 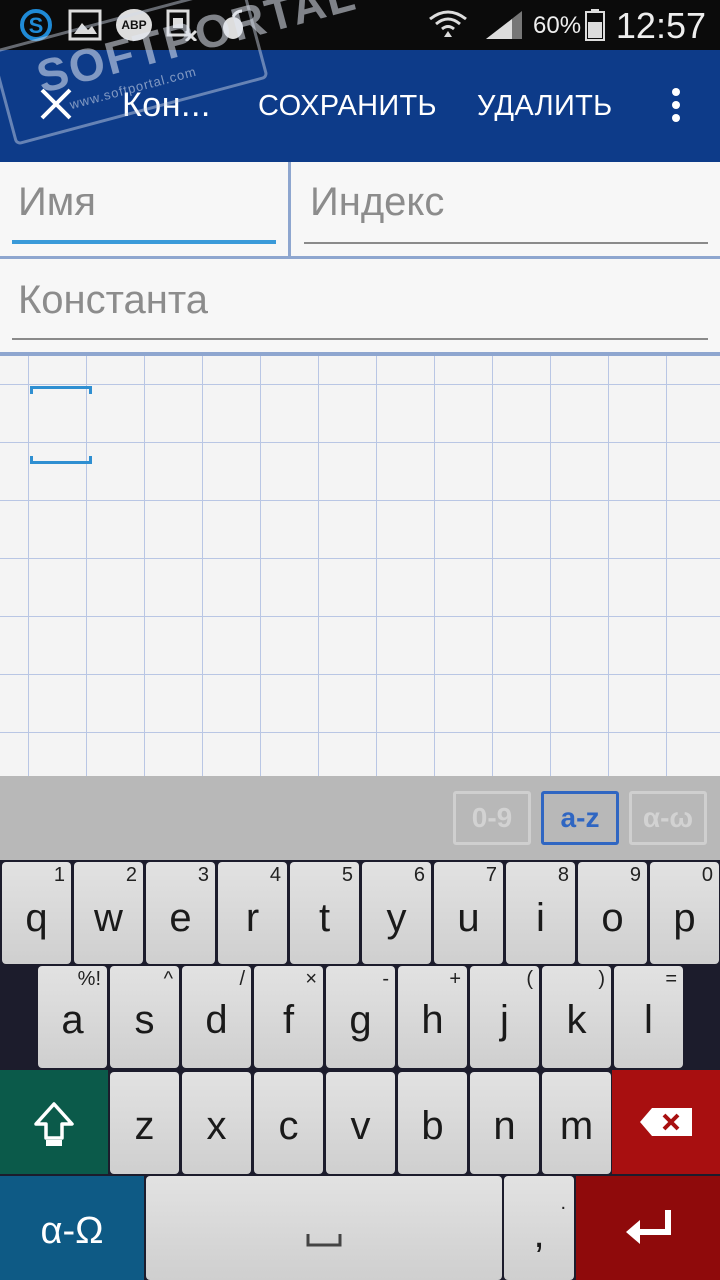 What do you see at coordinates (36, 25) in the screenshot?
I see `skype-icon: S` at bounding box center [36, 25].